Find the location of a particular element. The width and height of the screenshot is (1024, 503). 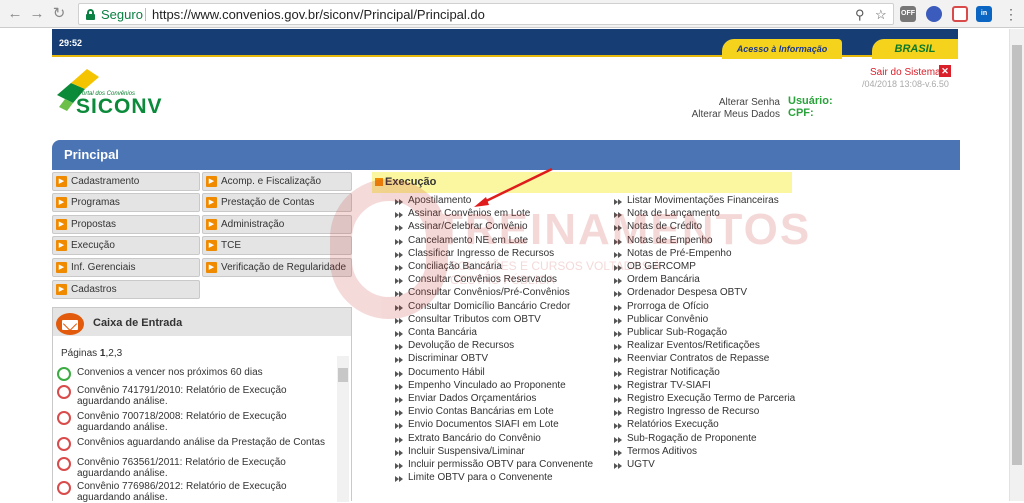

menu-acomp-fiscalizacao: ▶ Acomp. e Fiscalização is located at coordinates (277, 181).